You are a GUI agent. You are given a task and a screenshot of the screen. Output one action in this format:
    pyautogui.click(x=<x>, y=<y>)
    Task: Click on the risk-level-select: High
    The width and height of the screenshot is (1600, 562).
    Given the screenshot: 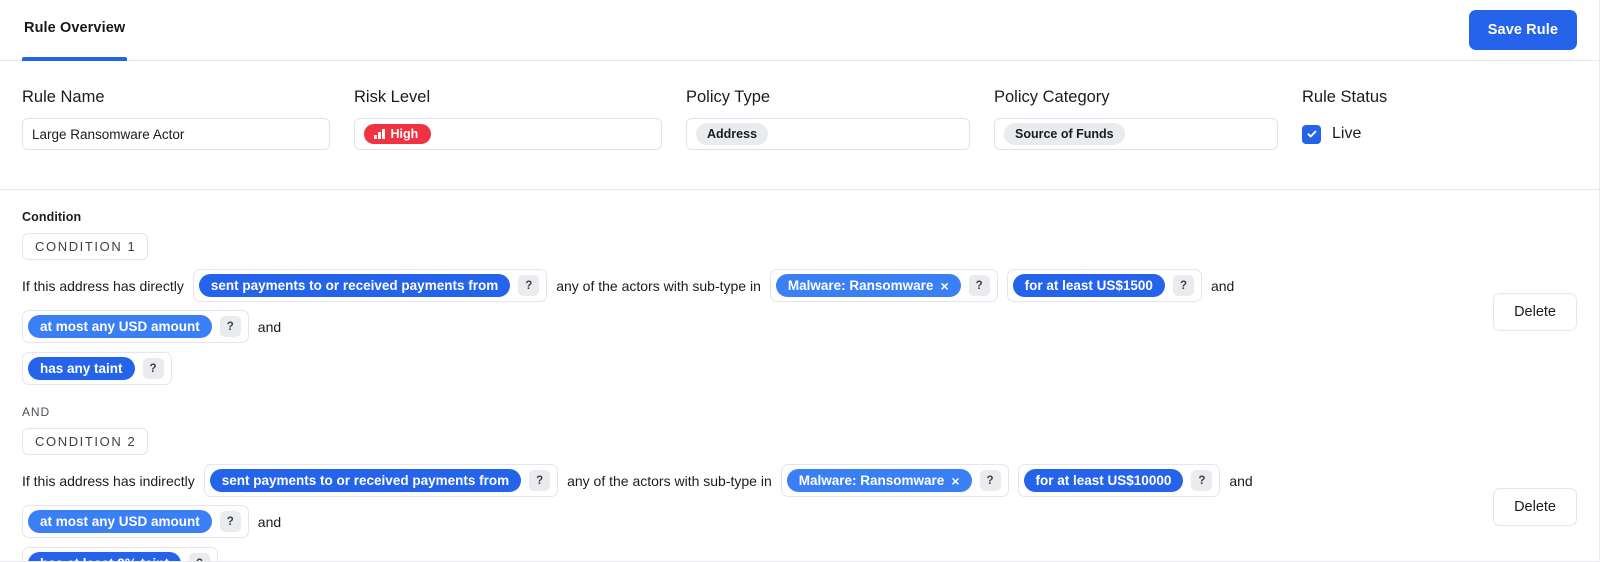 What is the action you would take?
    pyautogui.click(x=508, y=134)
    